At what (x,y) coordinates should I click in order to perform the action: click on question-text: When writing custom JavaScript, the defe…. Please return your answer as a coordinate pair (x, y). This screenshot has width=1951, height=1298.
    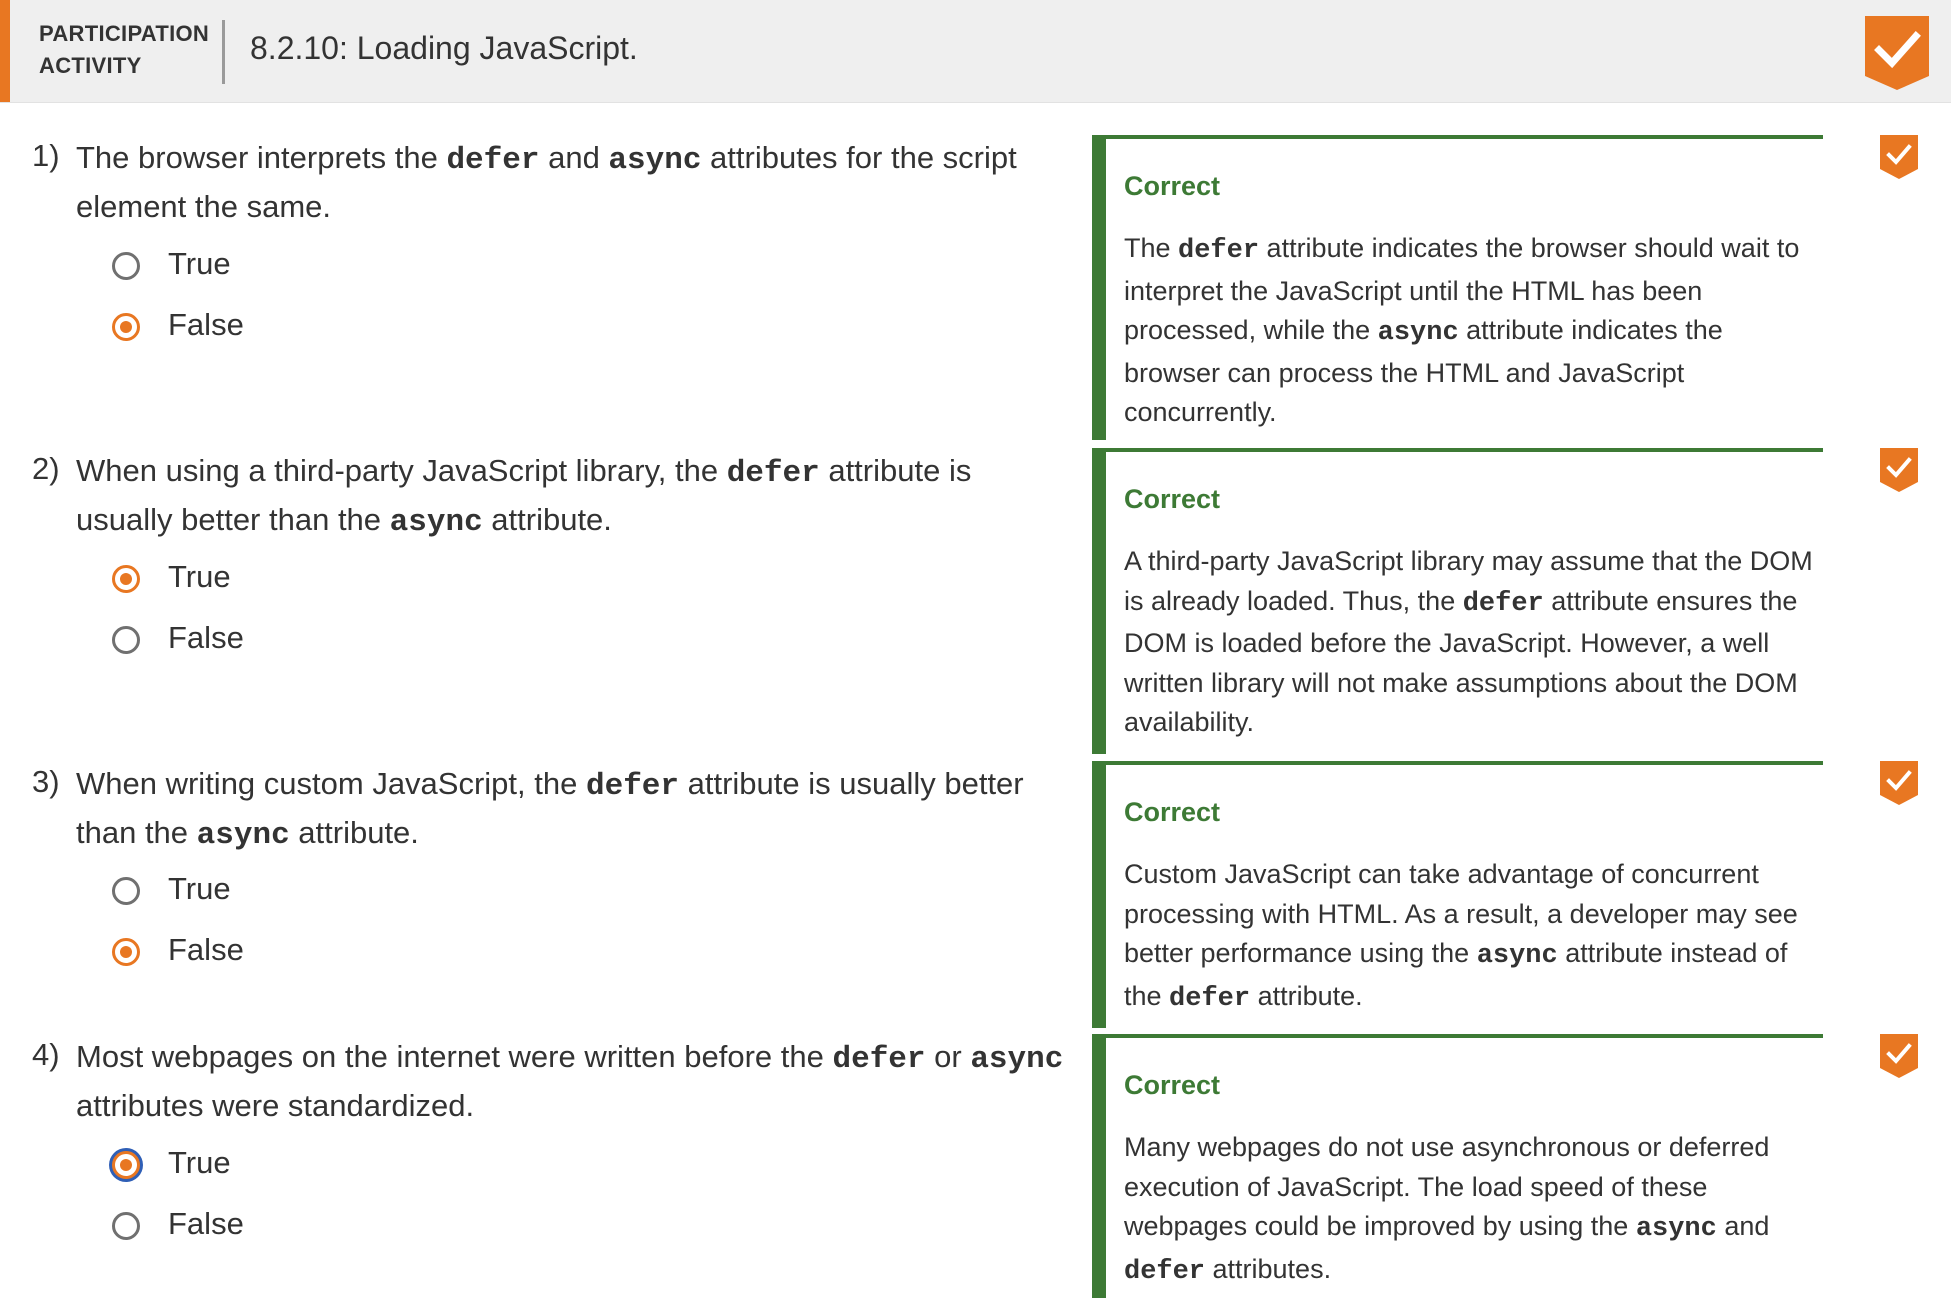
    Looking at the image, I should click on (573, 810).